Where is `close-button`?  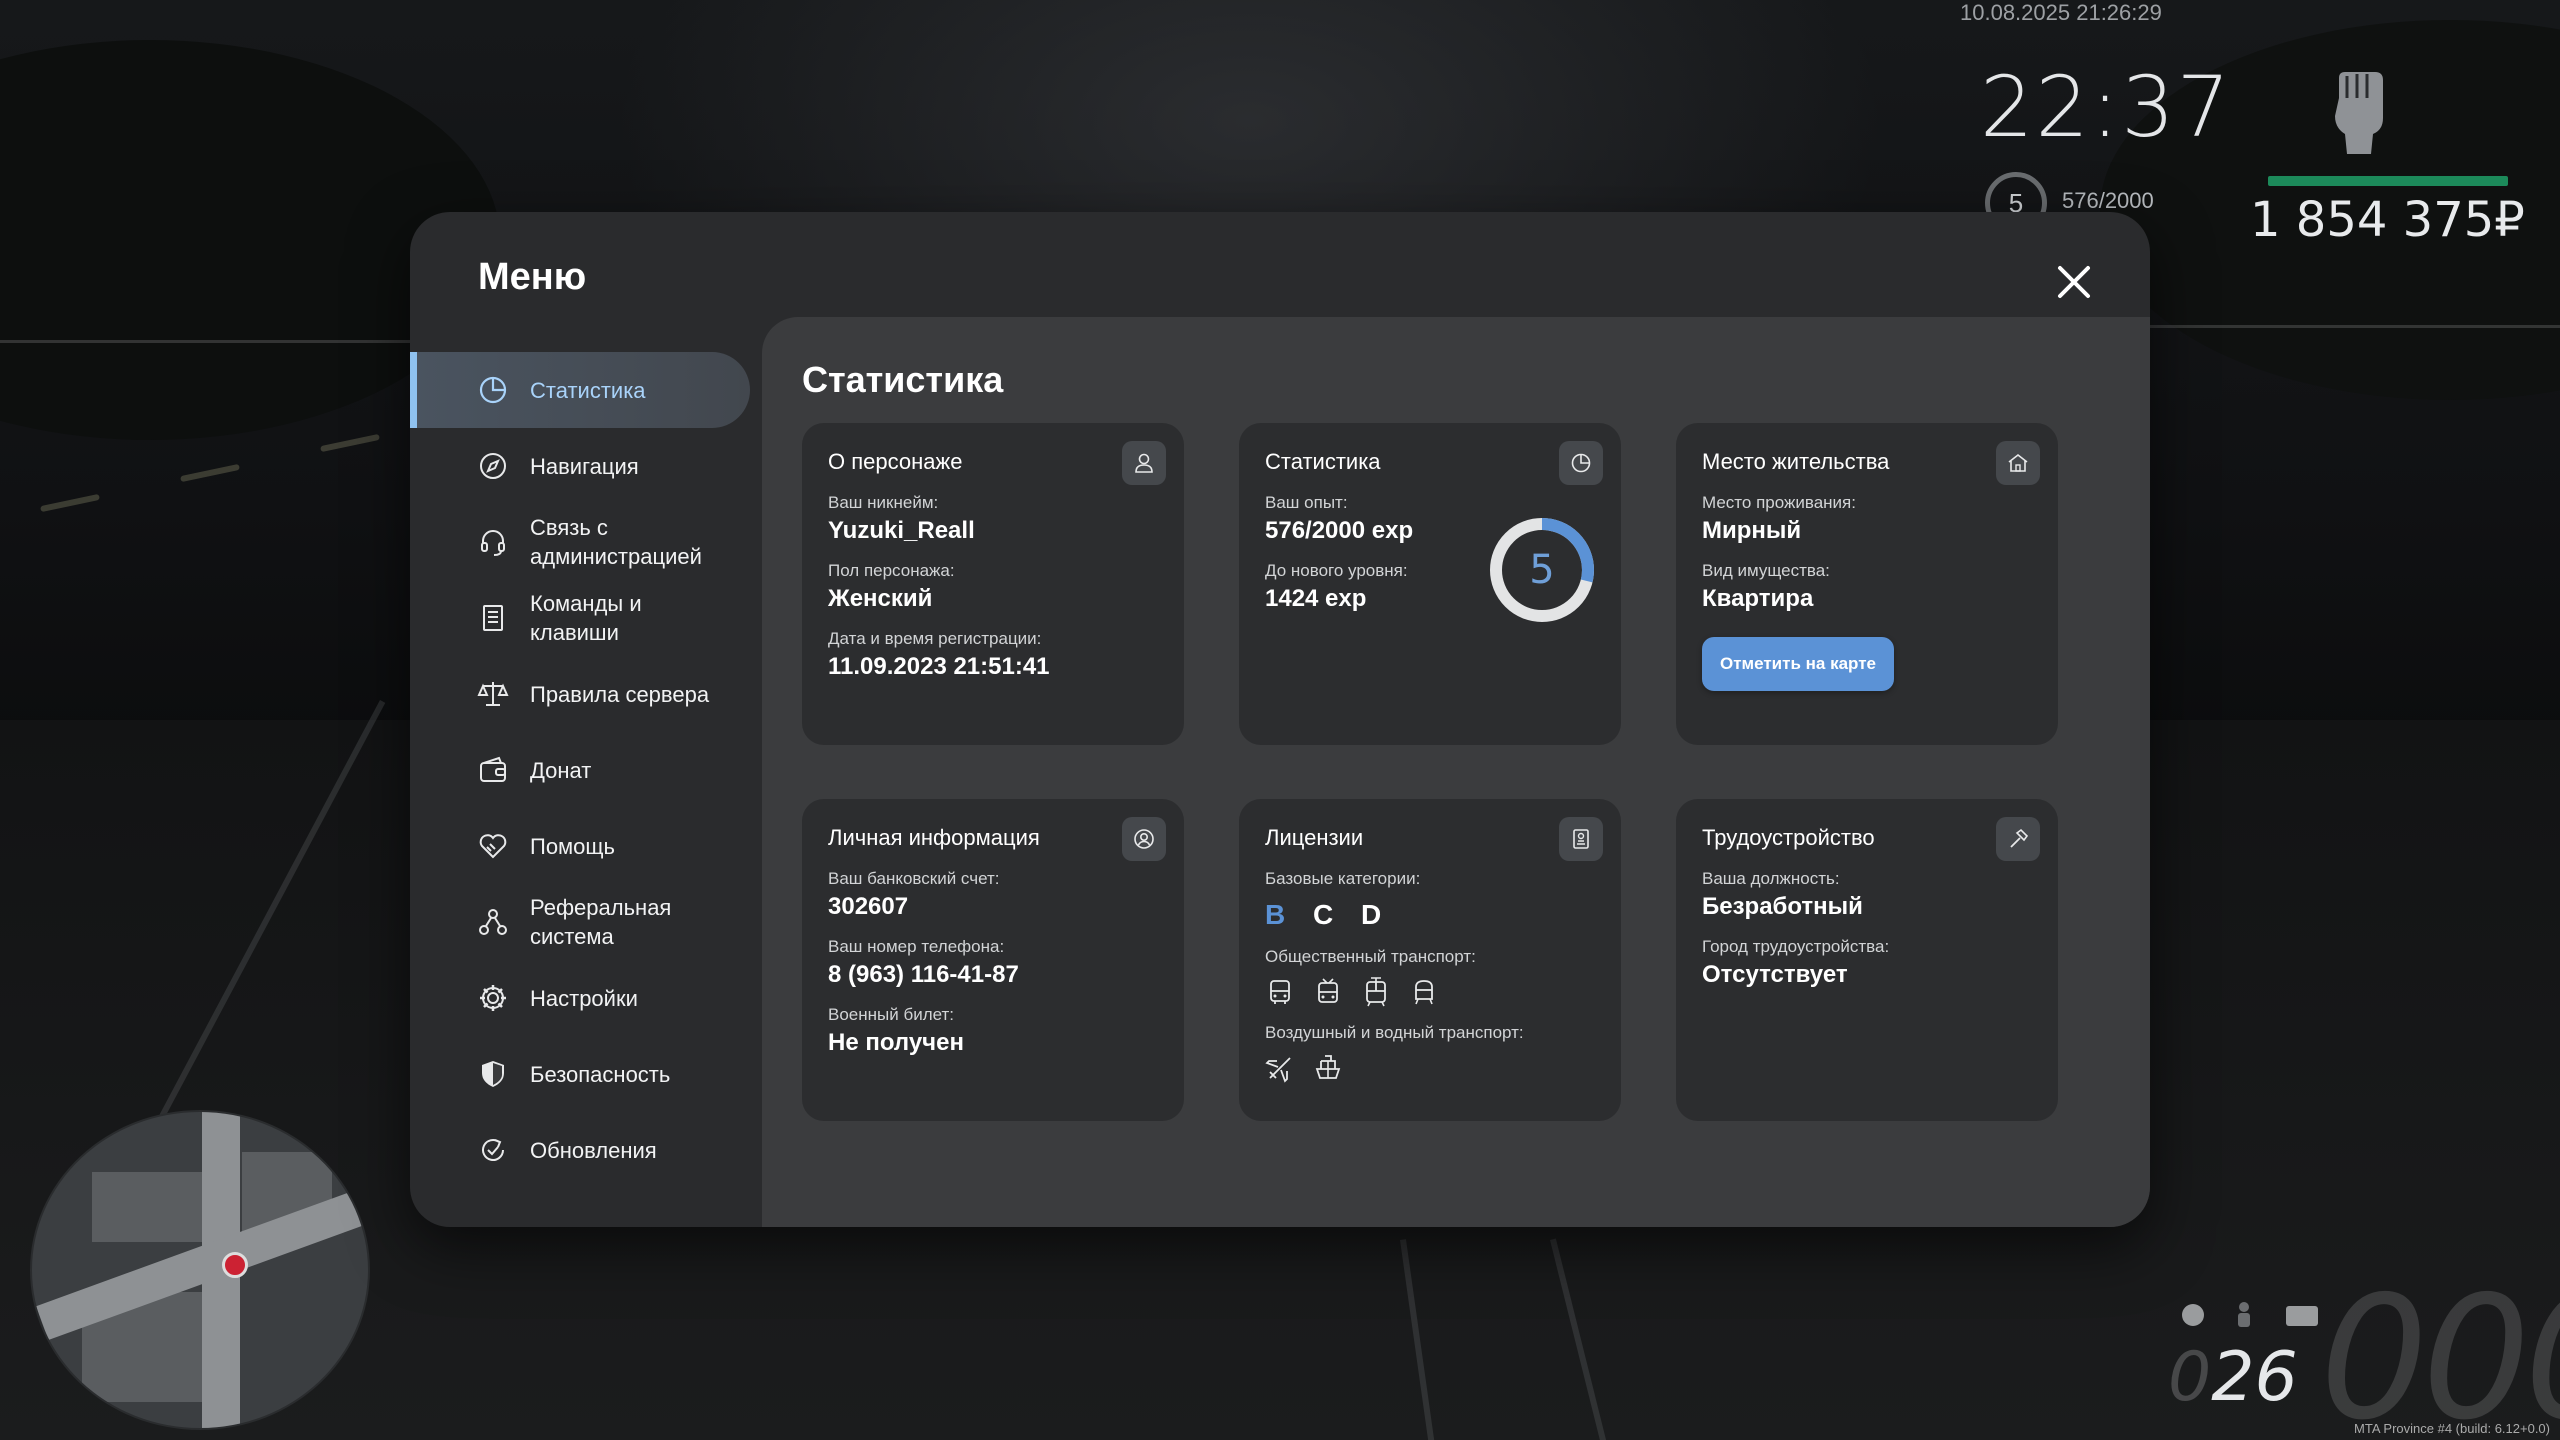
close-button is located at coordinates (2074, 282).